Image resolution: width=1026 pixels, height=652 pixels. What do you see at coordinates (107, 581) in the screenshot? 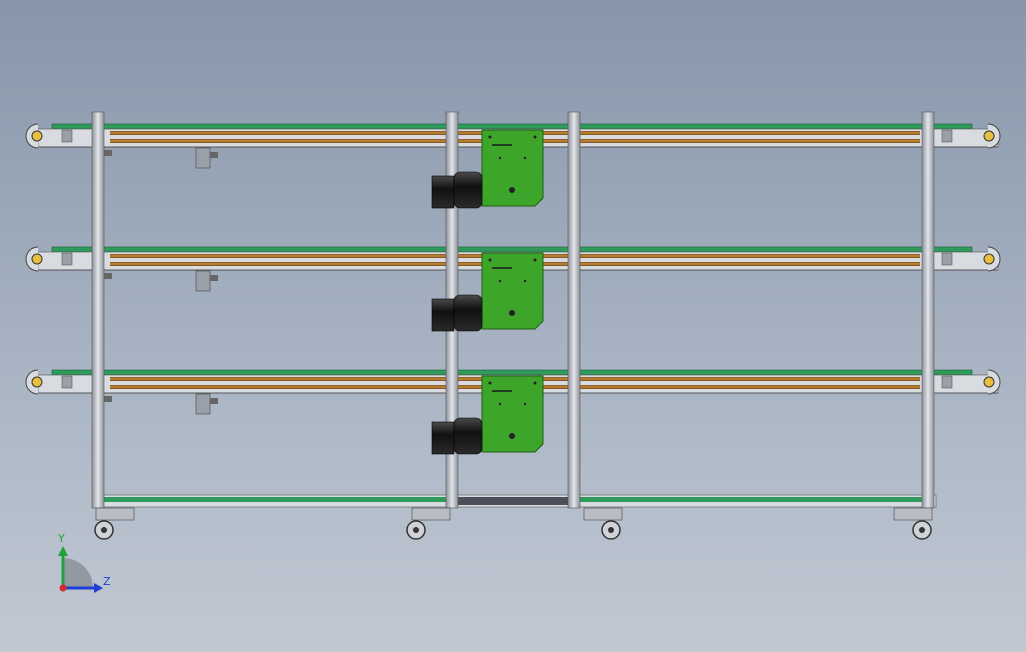
I see `z-axis-label: Z` at bounding box center [107, 581].